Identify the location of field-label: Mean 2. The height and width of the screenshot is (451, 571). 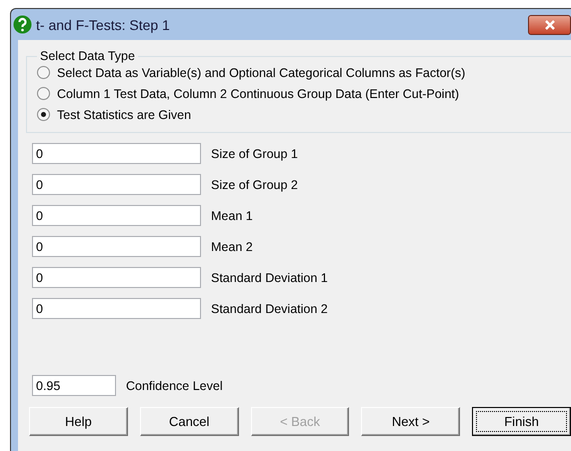
(232, 247).